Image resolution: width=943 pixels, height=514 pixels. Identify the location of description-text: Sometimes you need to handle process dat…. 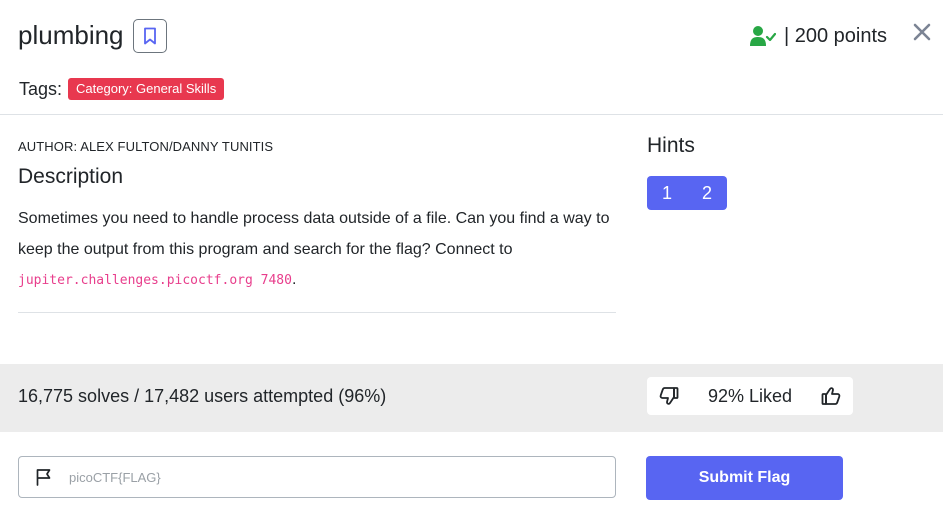
(323, 250).